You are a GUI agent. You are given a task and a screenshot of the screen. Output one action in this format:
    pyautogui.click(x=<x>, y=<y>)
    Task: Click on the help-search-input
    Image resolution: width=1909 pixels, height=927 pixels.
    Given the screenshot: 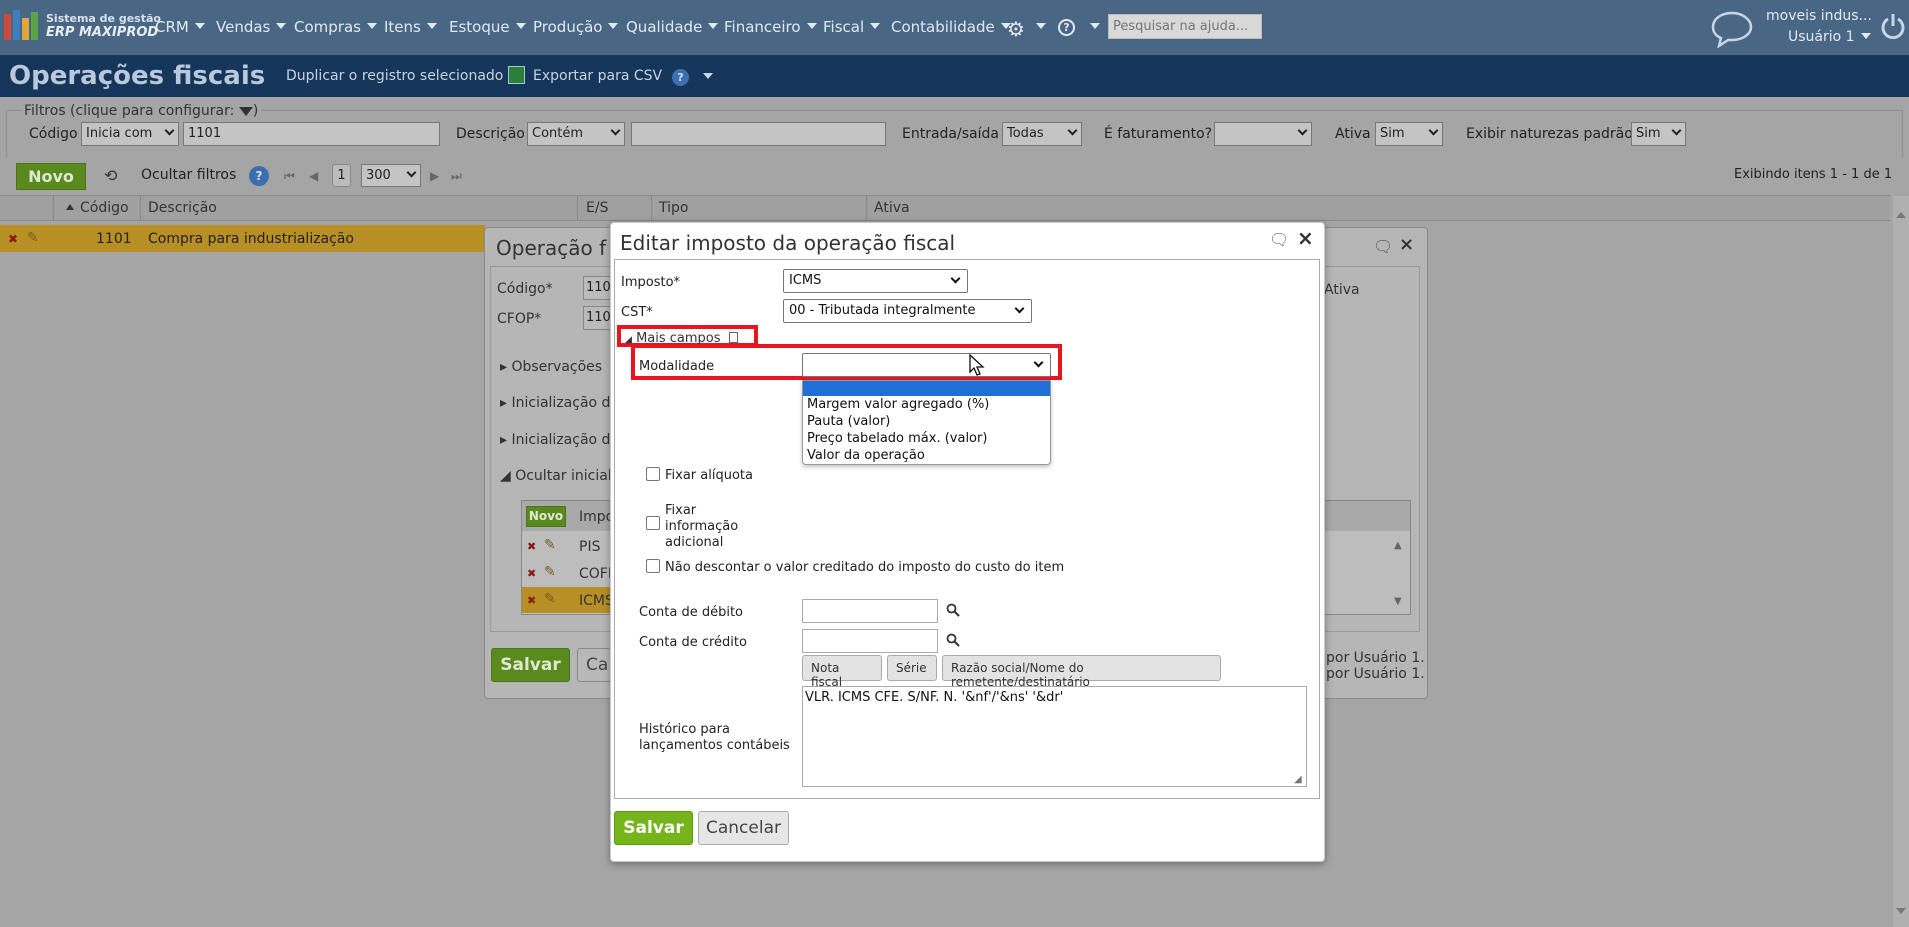 What is the action you would take?
    pyautogui.click(x=1185, y=26)
    